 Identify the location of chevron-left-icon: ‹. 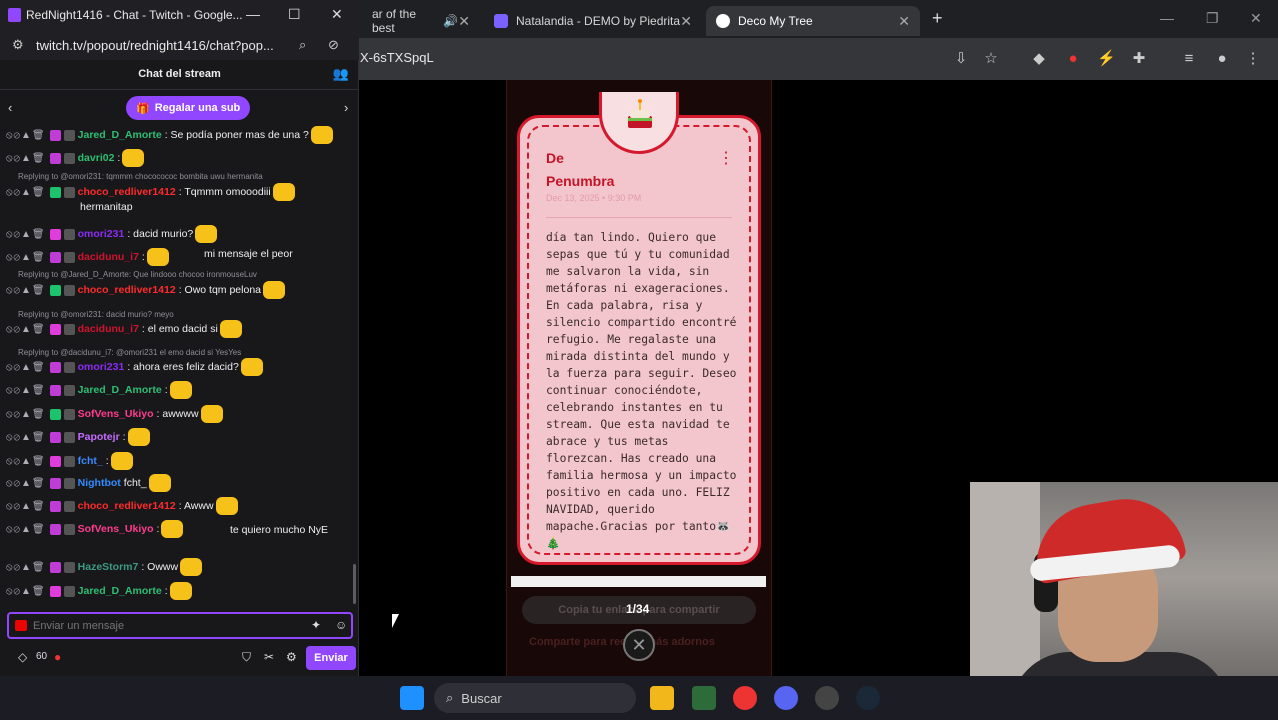
(10, 107).